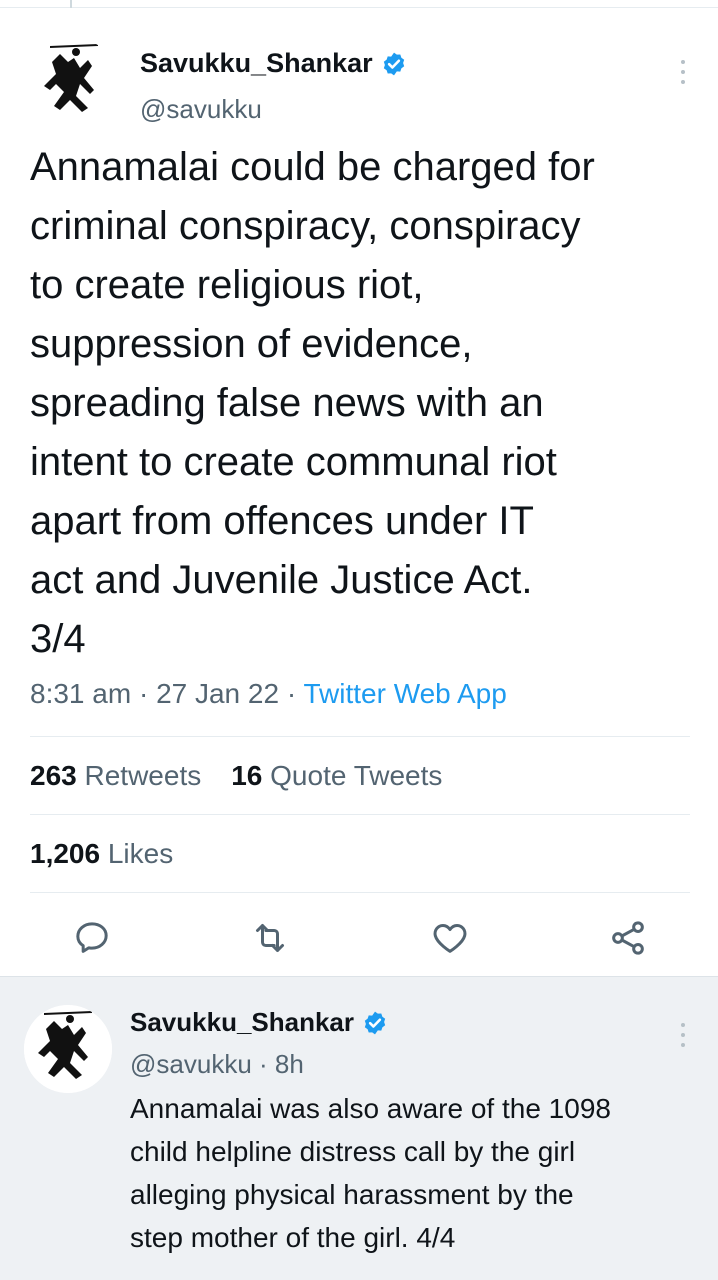  I want to click on quotes-count: 16, so click(247, 775).